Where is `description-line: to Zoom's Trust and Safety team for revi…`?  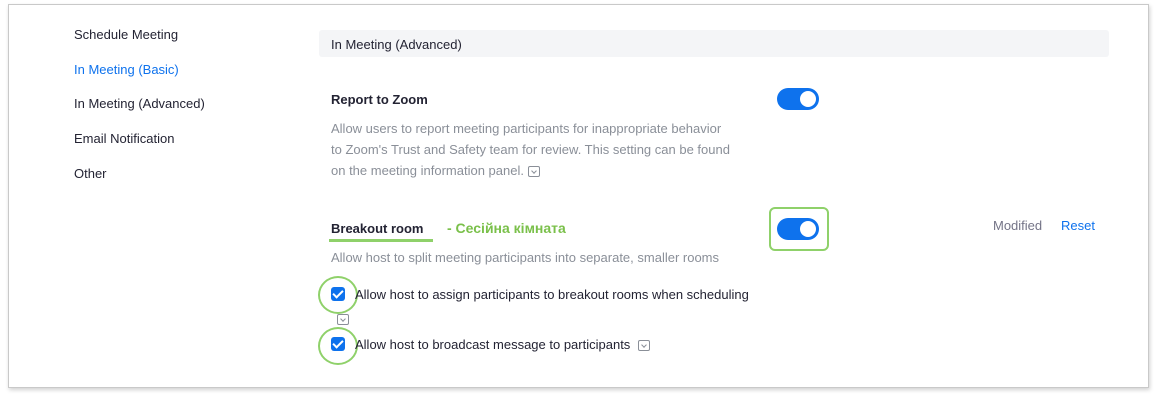 description-line: to Zoom's Trust and Safety team for revi… is located at coordinates (530, 149).